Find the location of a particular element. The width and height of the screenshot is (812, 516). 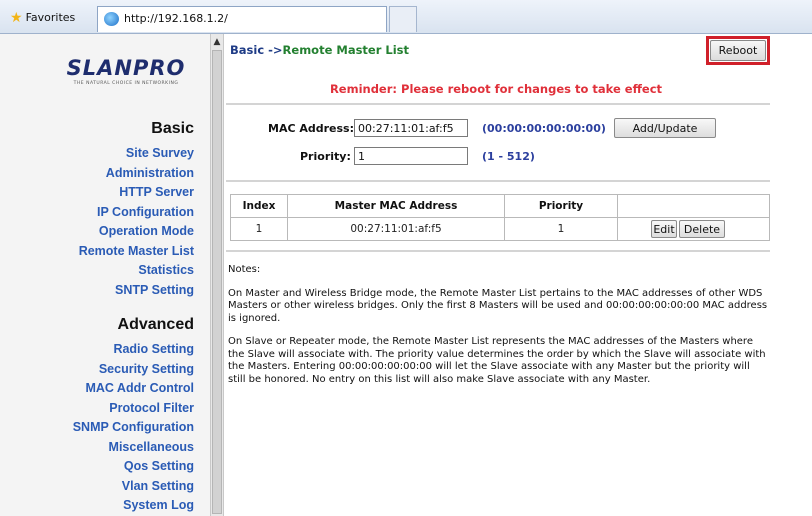

nav-item-http-server: HTTP Server is located at coordinates (136, 193).